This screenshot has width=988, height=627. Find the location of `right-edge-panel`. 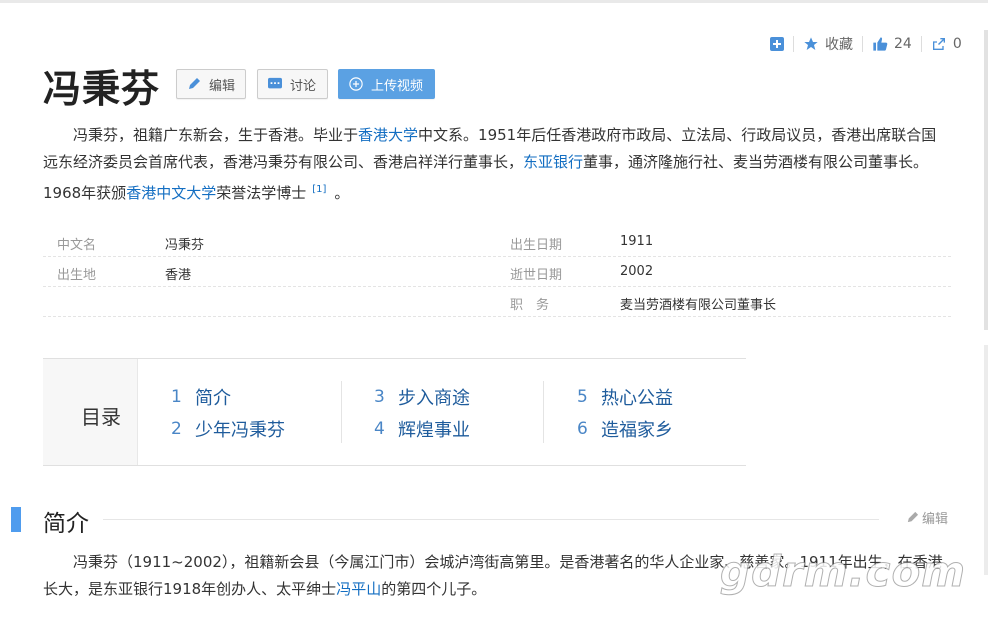

right-edge-panel is located at coordinates (986, 180).